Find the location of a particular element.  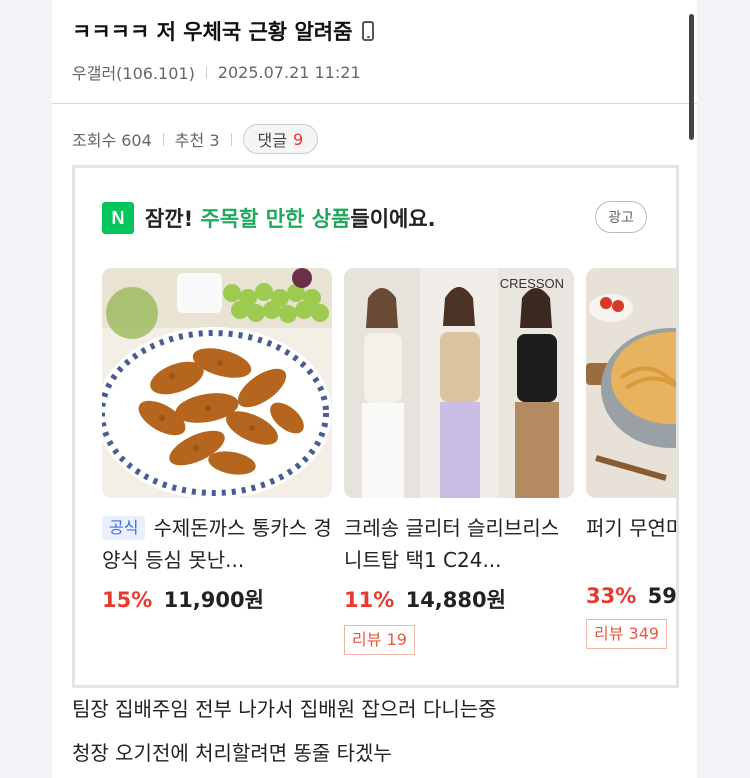

product-image-cutlet is located at coordinates (217, 383).